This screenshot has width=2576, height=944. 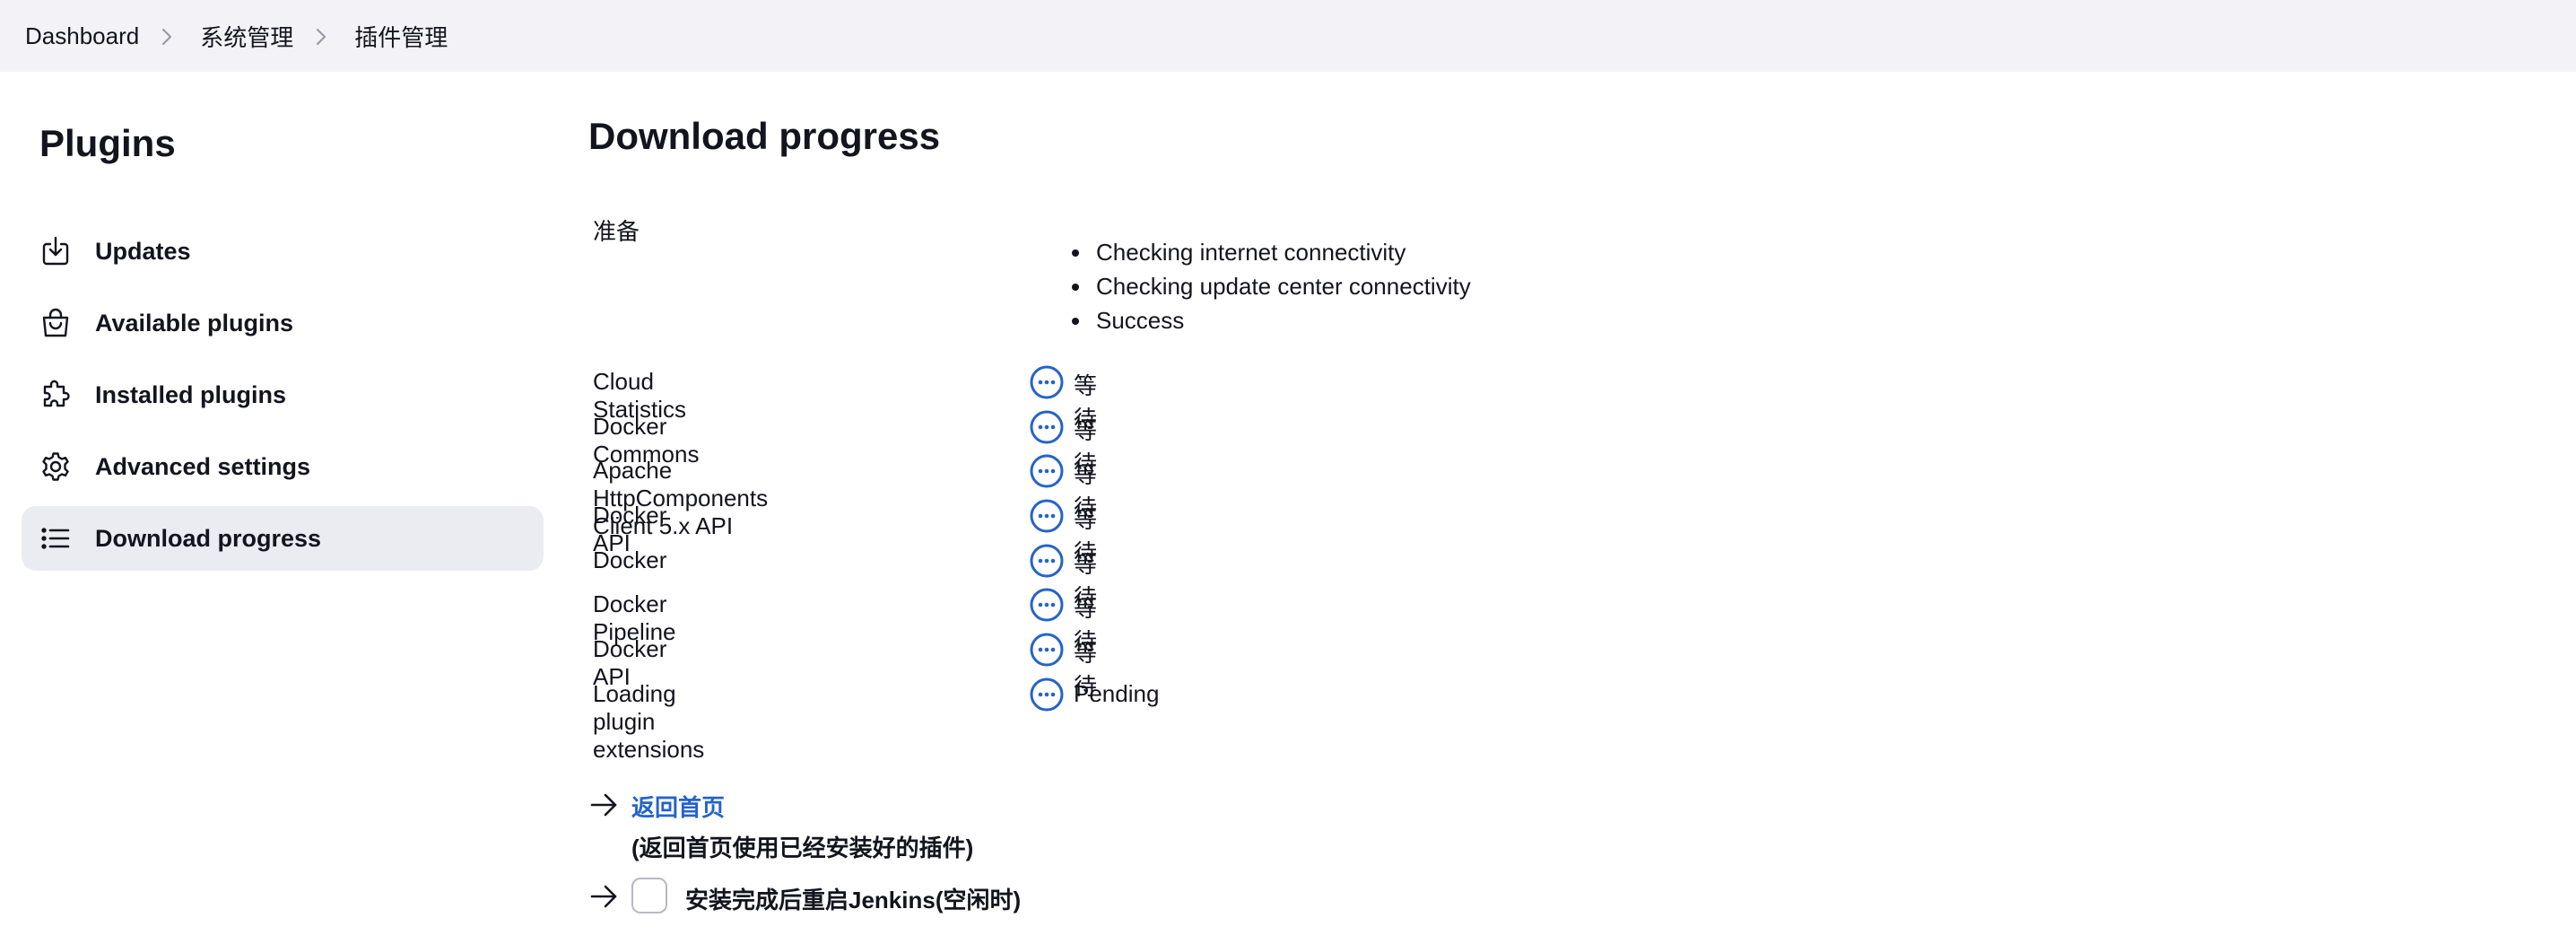 I want to click on go-home-row: 返回首页 (返回首页使用已经安装好的插件), so click(x=780, y=826).